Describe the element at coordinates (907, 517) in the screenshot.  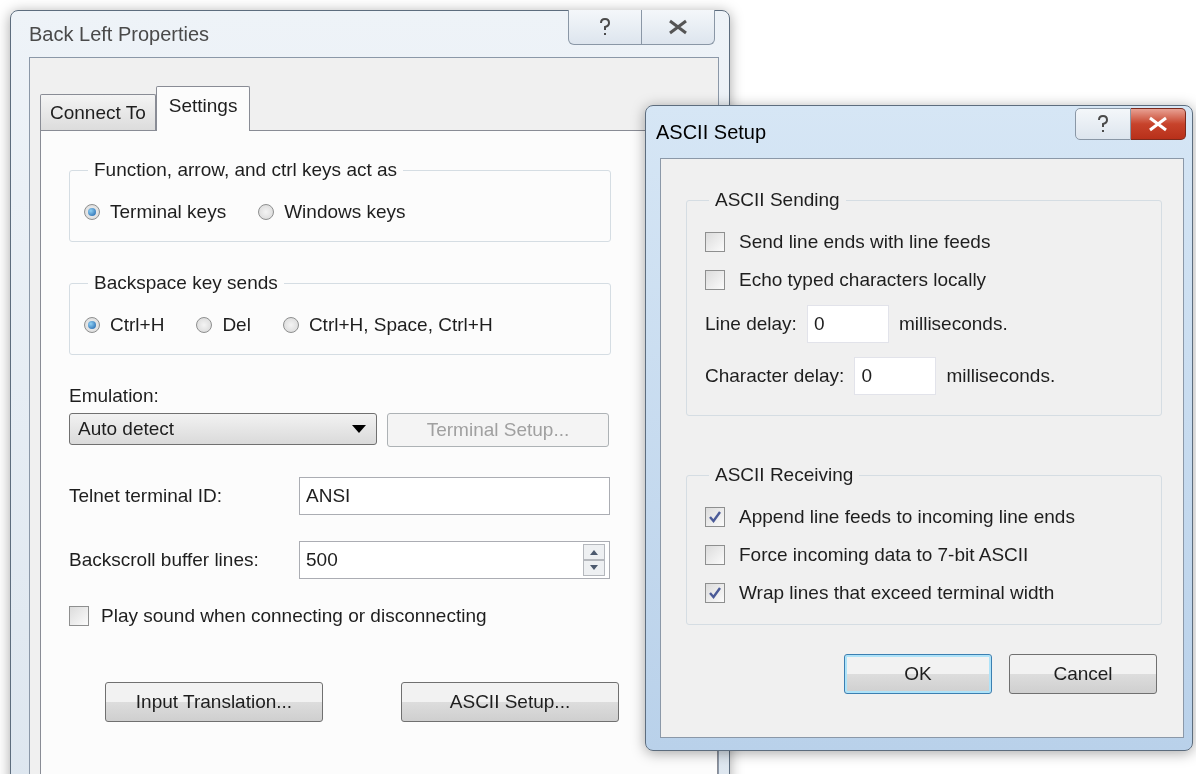
I see `checkbox-label: Append line feeds to incoming line ends` at that location.